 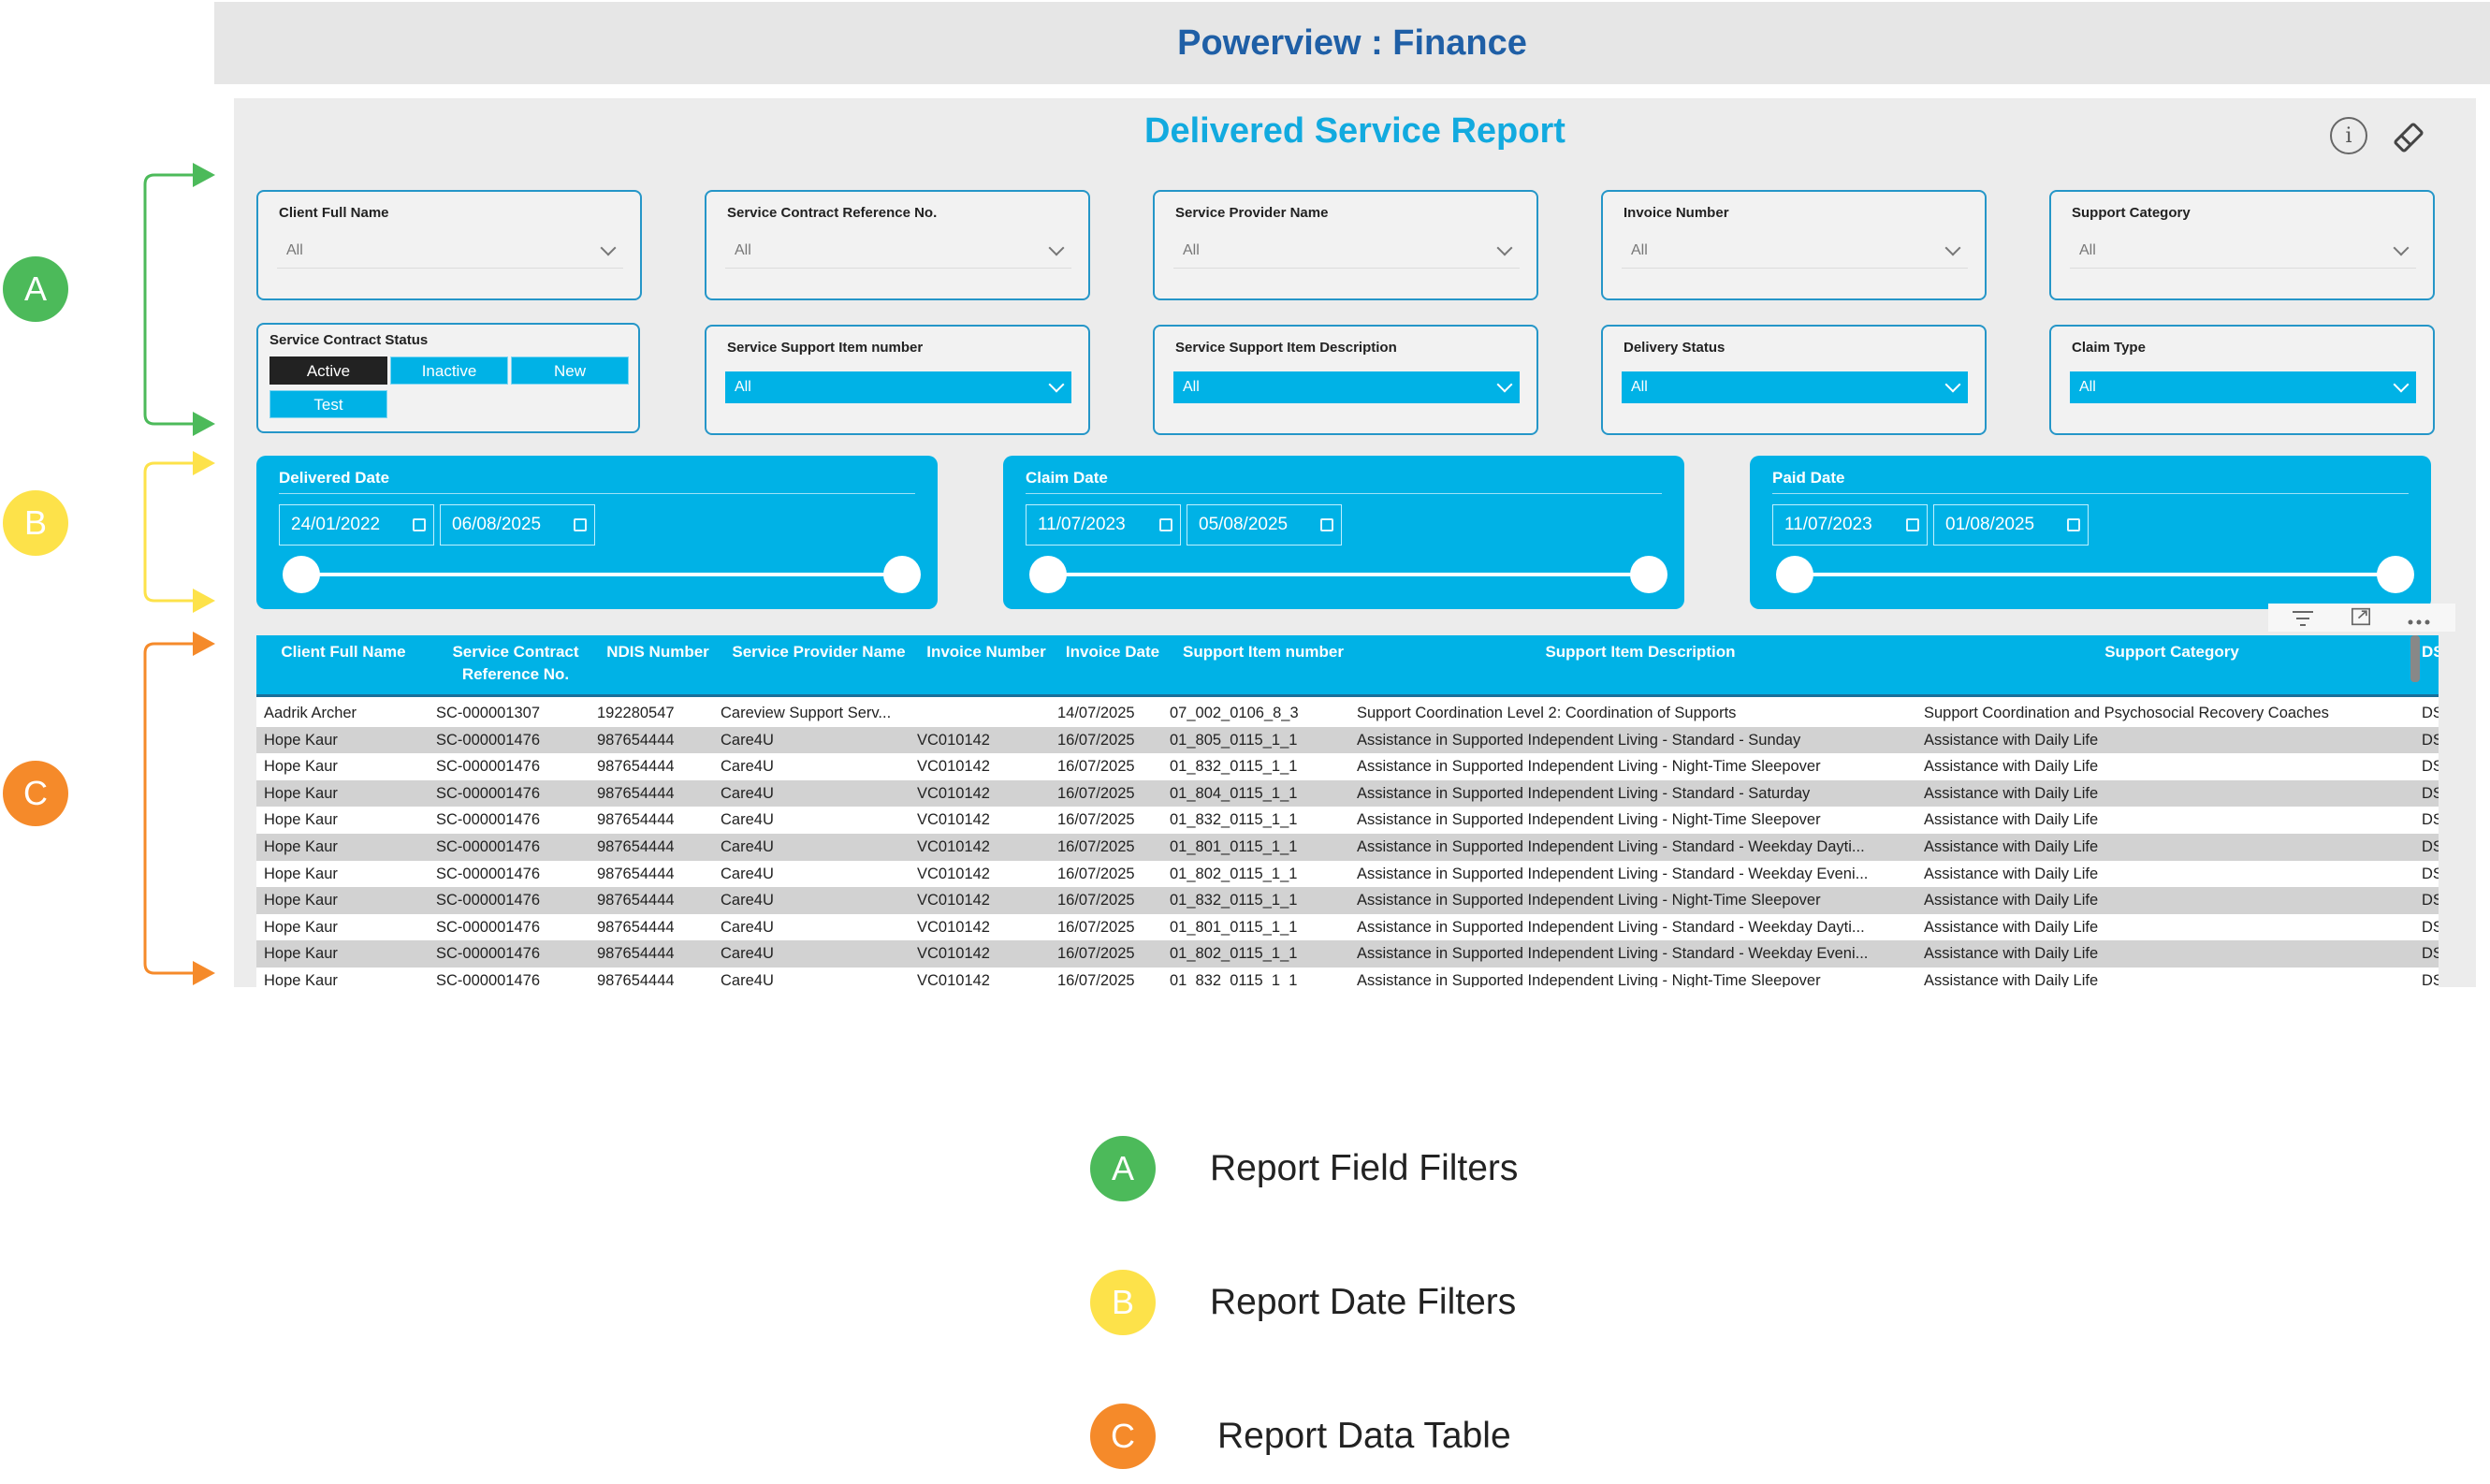 I want to click on column-header: Invoice Date, so click(x=1112, y=652).